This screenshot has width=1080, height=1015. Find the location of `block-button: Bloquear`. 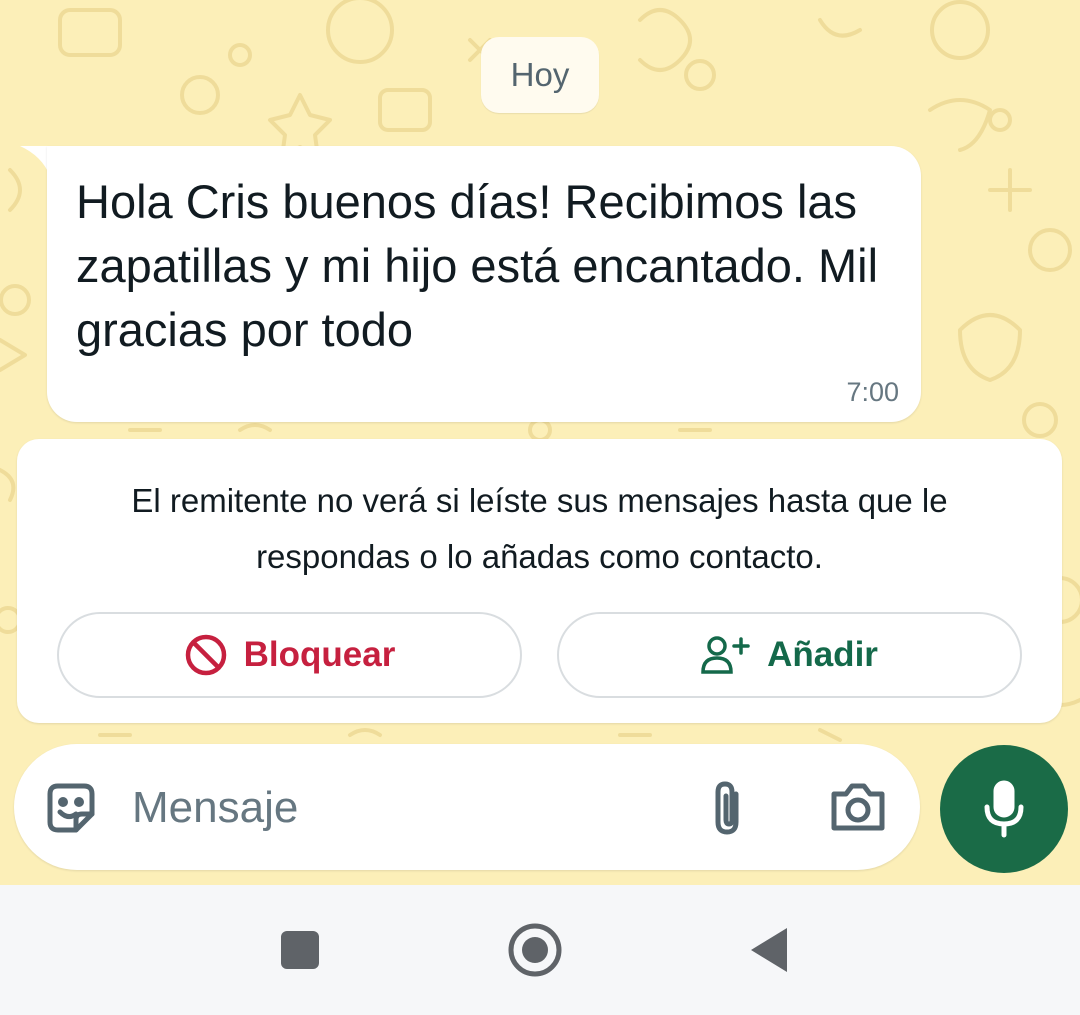

block-button: Bloquear is located at coordinates (289, 655).